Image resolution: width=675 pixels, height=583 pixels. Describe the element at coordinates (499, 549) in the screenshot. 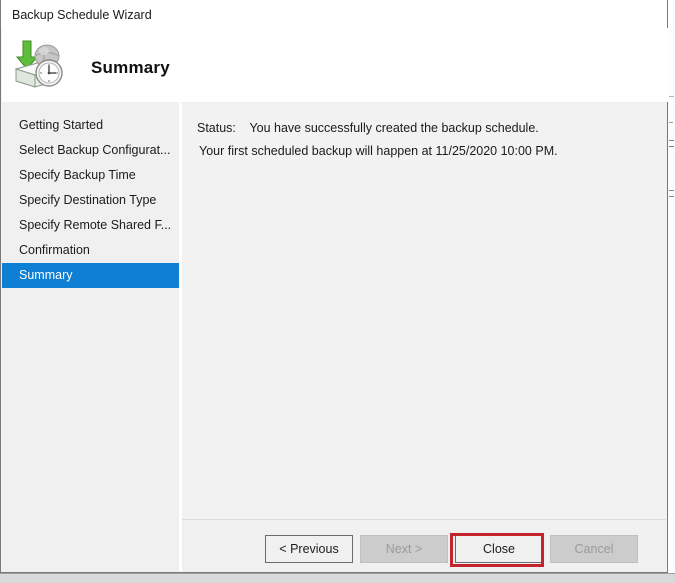

I see `close-button: Close` at that location.